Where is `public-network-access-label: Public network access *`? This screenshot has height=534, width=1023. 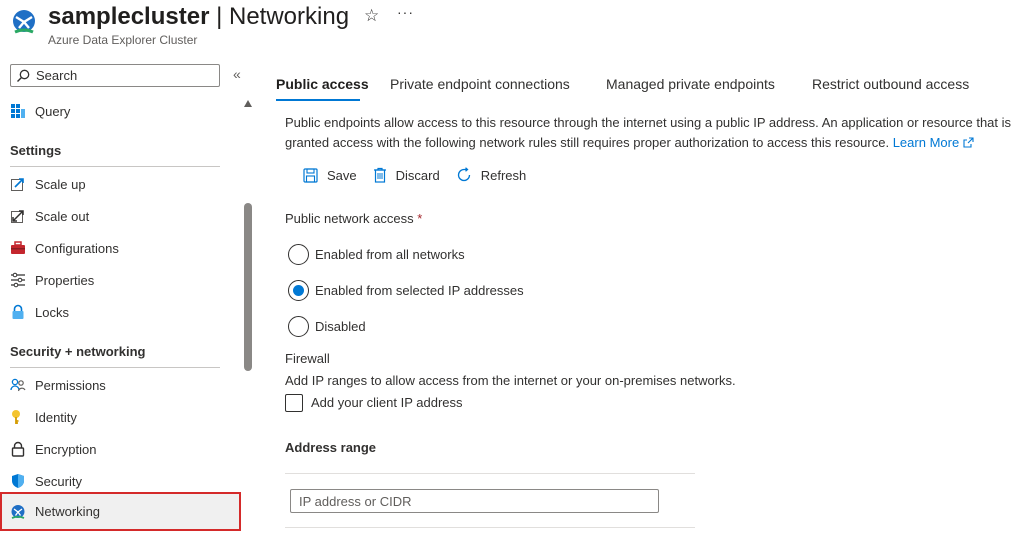 public-network-access-label: Public network access * is located at coordinates (353, 218).